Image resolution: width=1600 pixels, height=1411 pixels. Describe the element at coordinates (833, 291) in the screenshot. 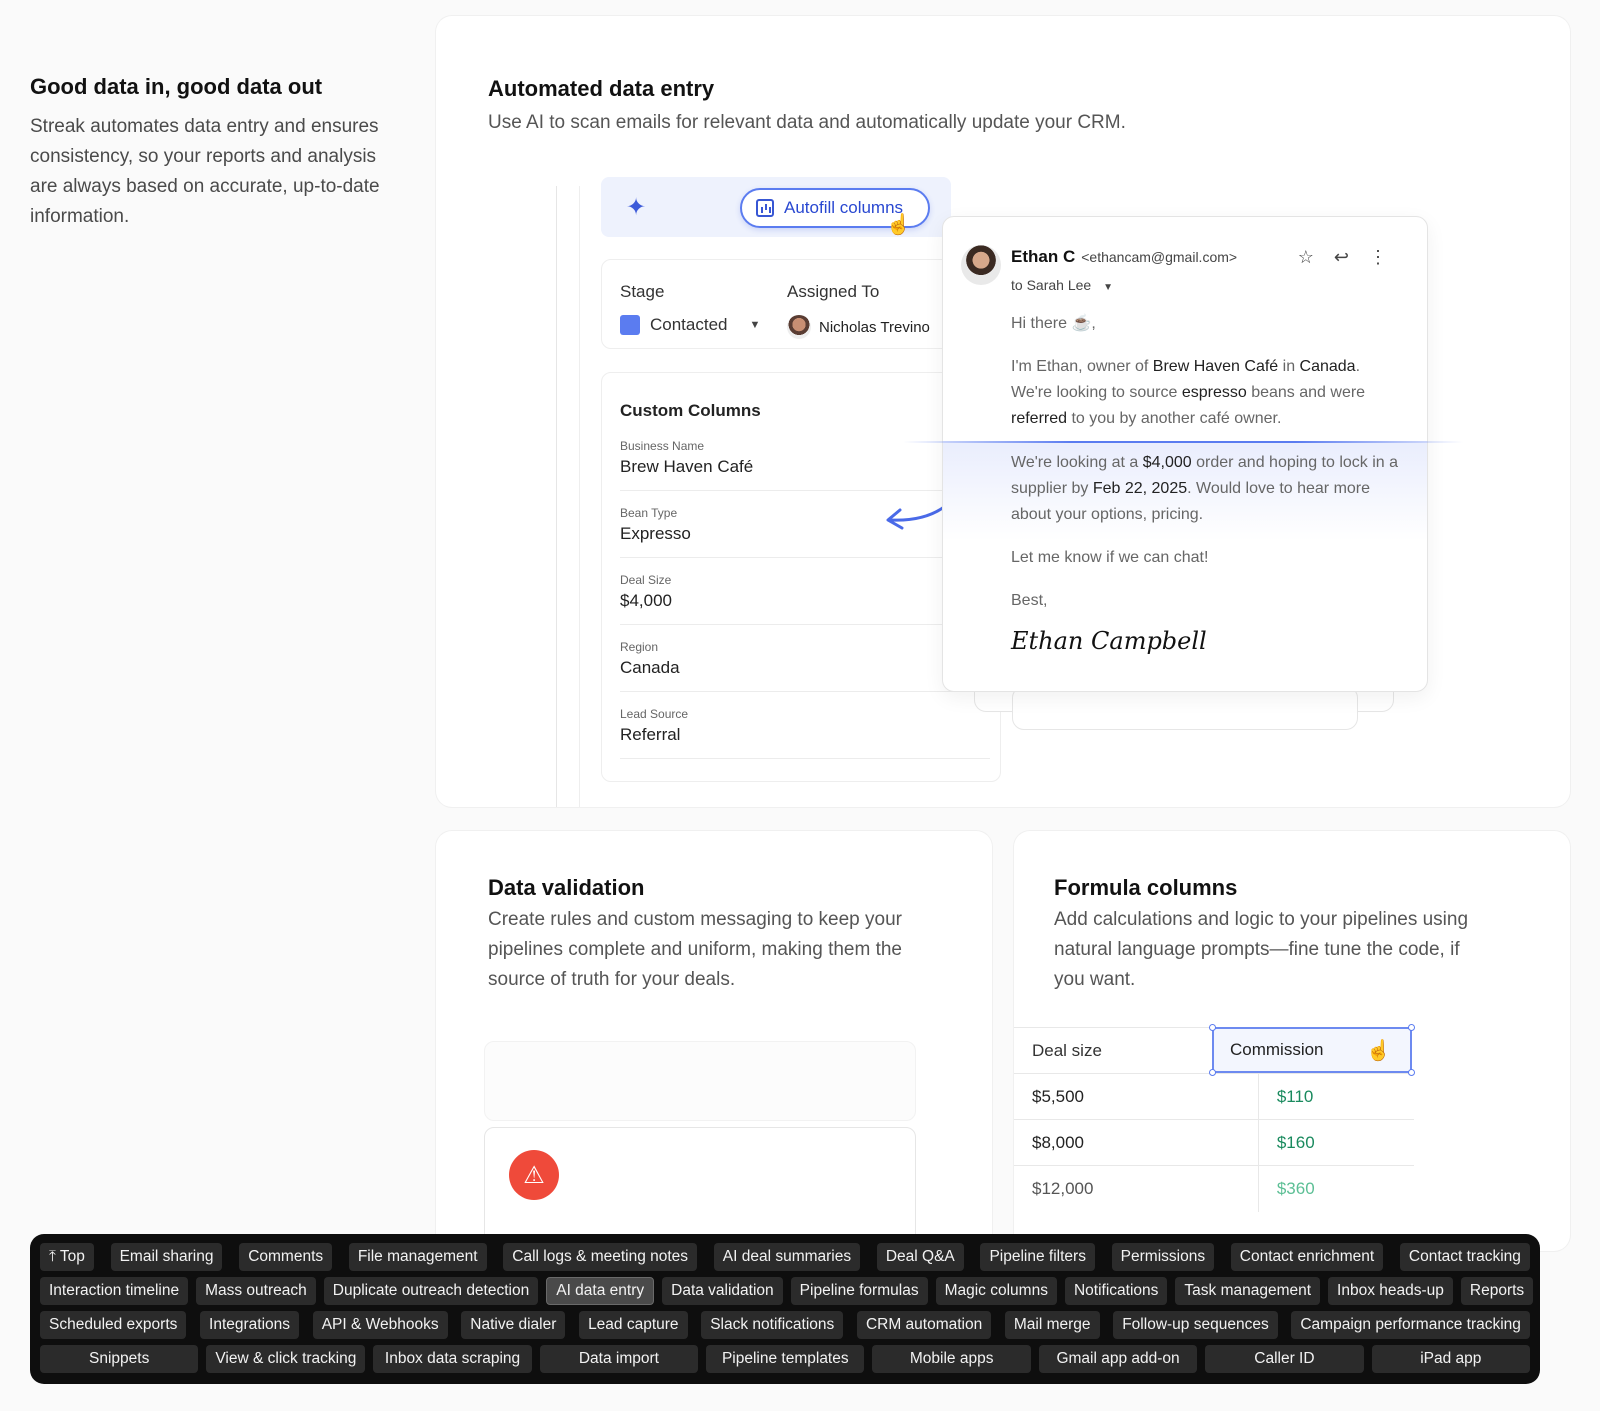

I see `assigned-label: Assigned To` at that location.